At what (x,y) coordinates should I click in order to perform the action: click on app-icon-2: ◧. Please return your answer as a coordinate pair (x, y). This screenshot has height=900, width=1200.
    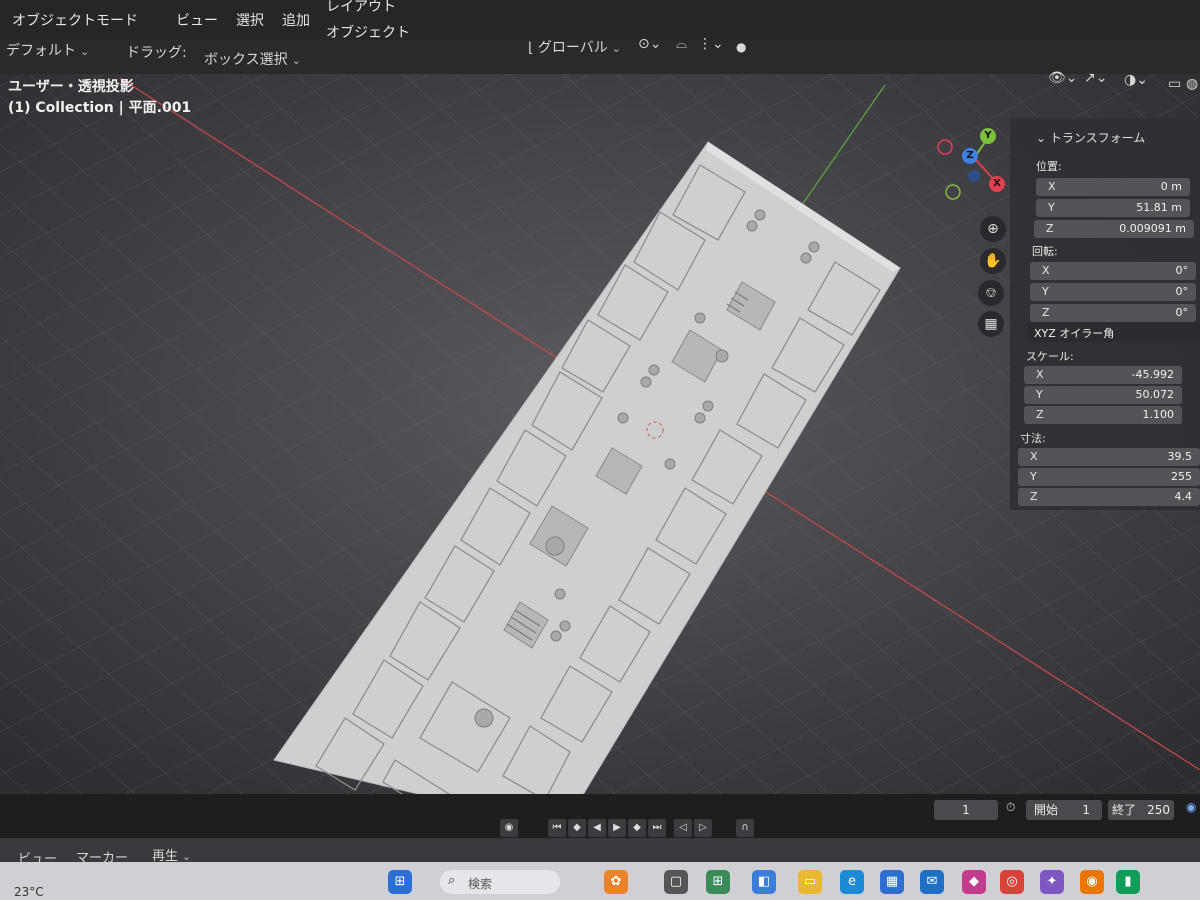
    Looking at the image, I should click on (764, 882).